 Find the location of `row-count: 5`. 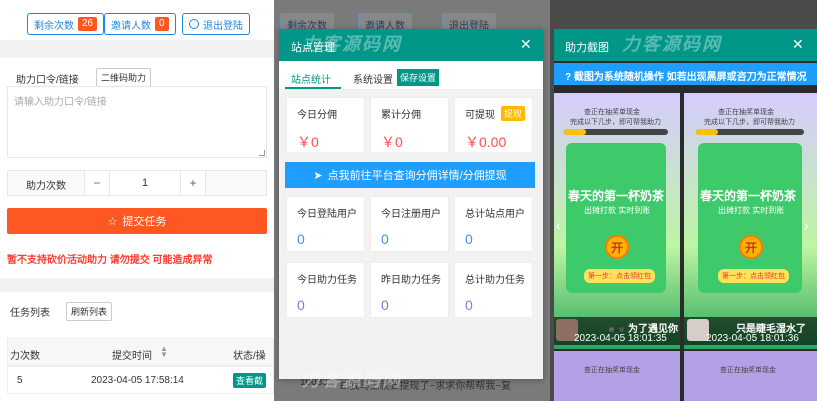

row-count: 5 is located at coordinates (20, 380).